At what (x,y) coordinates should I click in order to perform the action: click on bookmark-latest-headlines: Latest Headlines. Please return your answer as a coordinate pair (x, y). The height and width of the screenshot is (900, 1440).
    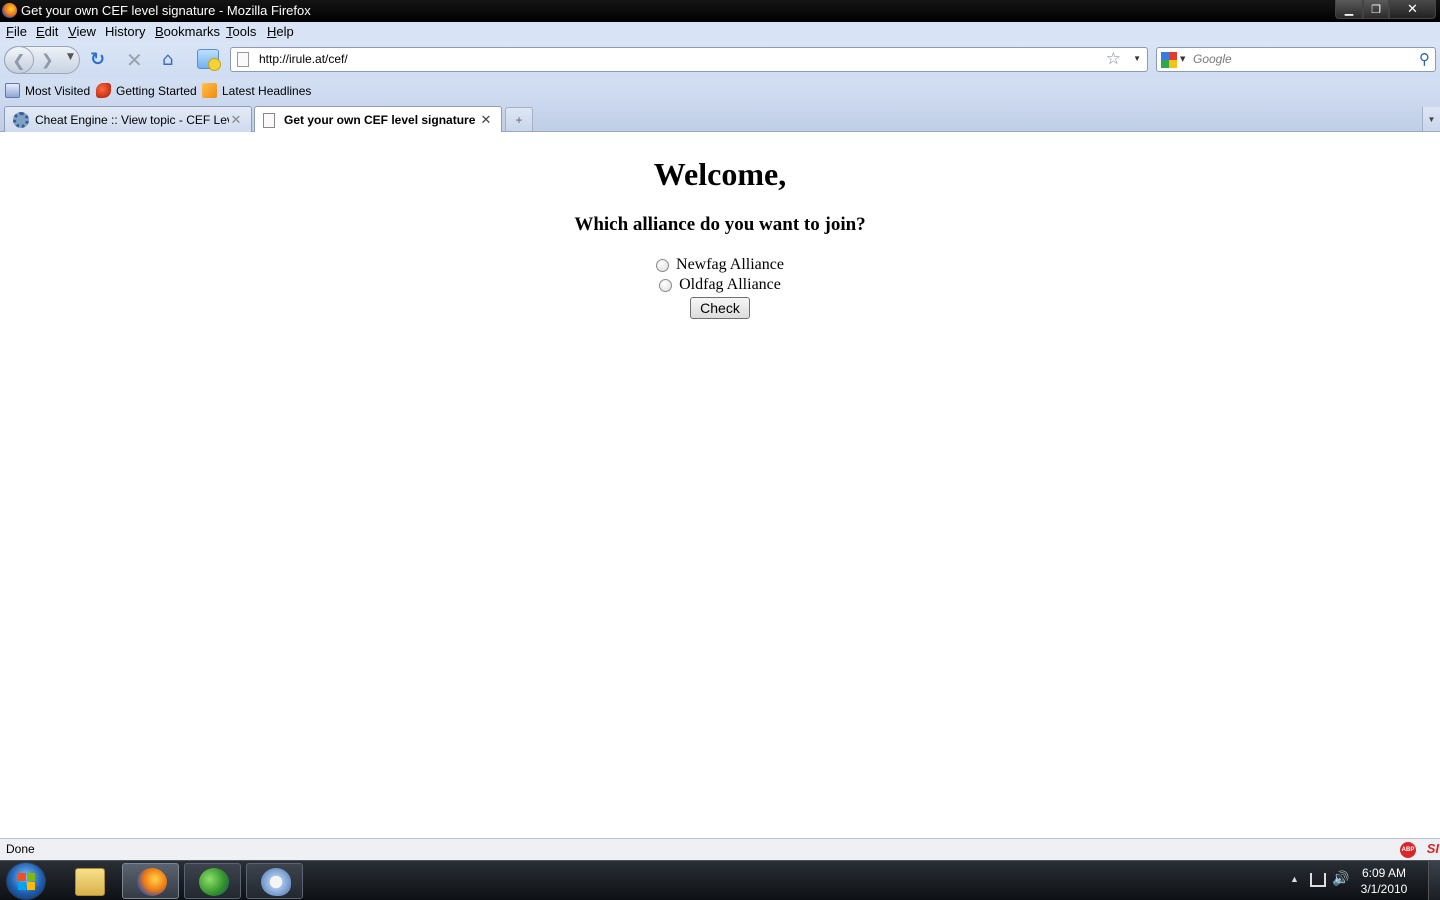
    Looking at the image, I should click on (256, 90).